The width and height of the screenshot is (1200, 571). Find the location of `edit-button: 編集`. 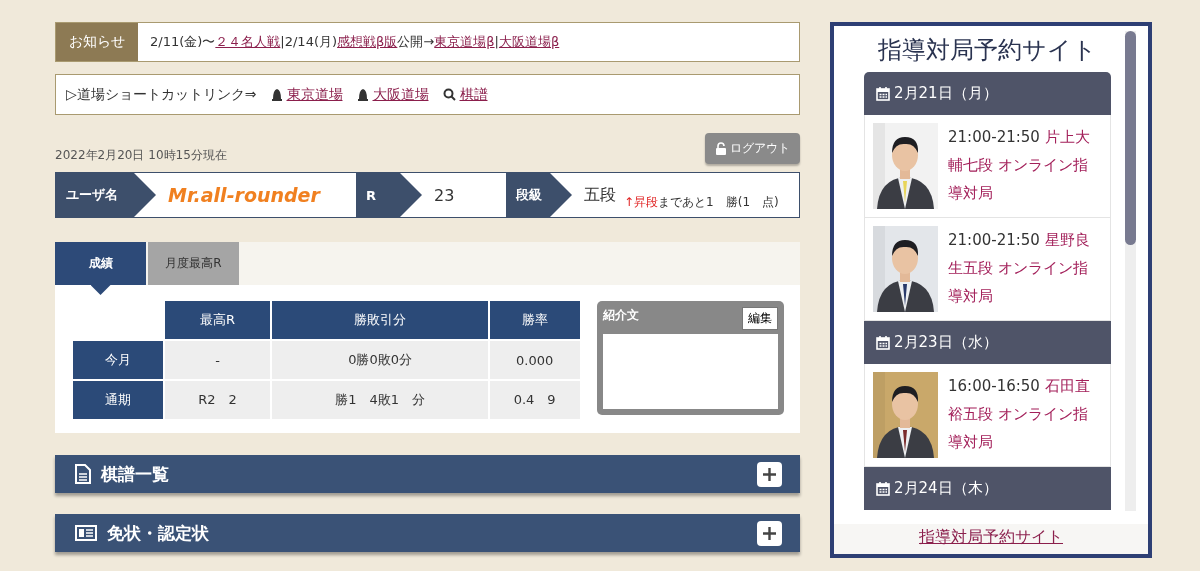

edit-button: 編集 is located at coordinates (760, 318).